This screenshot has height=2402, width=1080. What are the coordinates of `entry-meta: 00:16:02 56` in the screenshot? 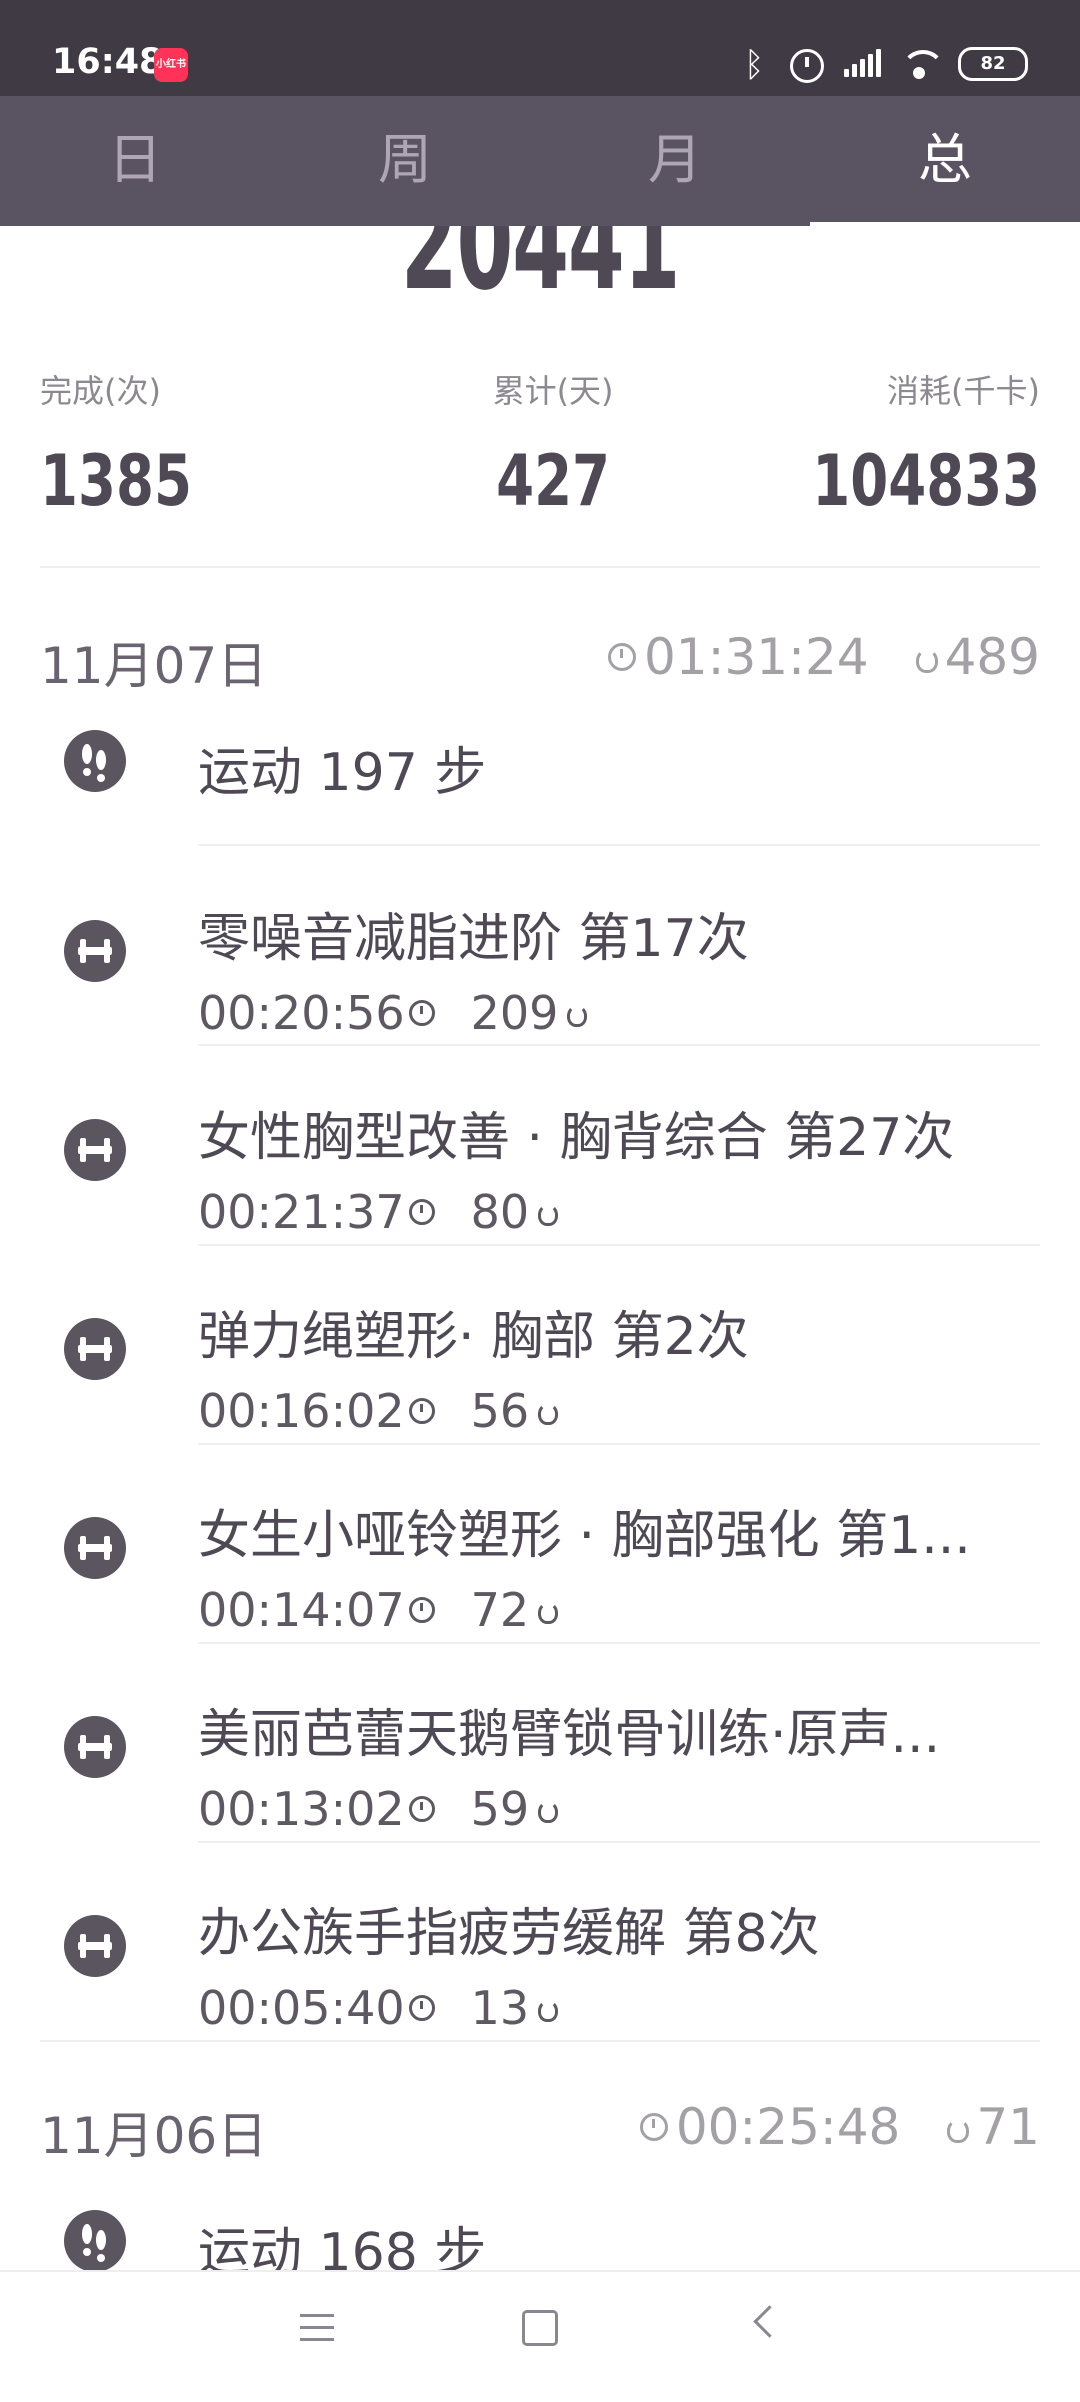 It's located at (378, 1411).